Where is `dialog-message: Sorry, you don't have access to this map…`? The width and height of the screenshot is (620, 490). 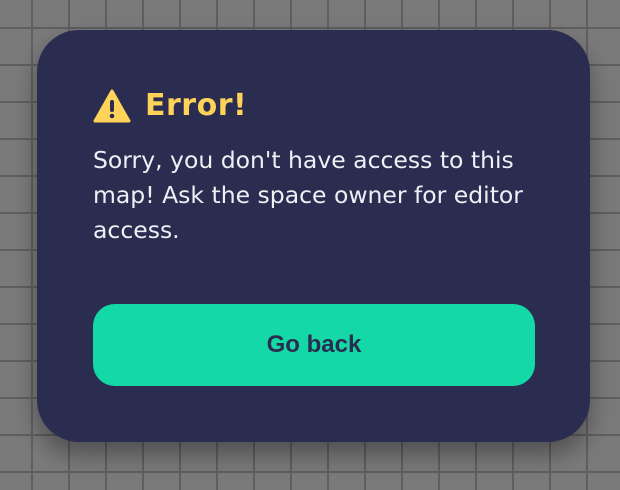 dialog-message: Sorry, you don't have access to this map… is located at coordinates (308, 195).